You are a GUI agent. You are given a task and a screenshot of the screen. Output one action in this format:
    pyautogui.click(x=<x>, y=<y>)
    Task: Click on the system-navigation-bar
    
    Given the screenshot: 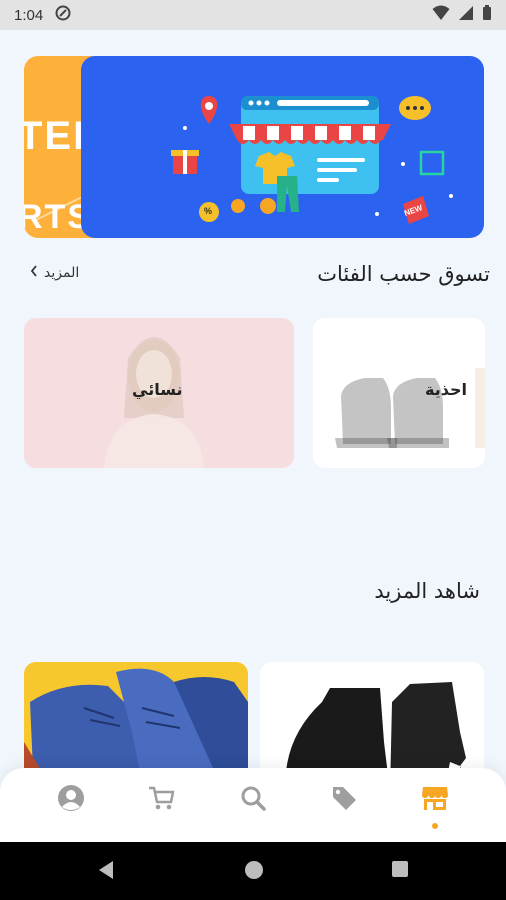 What is the action you would take?
    pyautogui.click(x=253, y=871)
    